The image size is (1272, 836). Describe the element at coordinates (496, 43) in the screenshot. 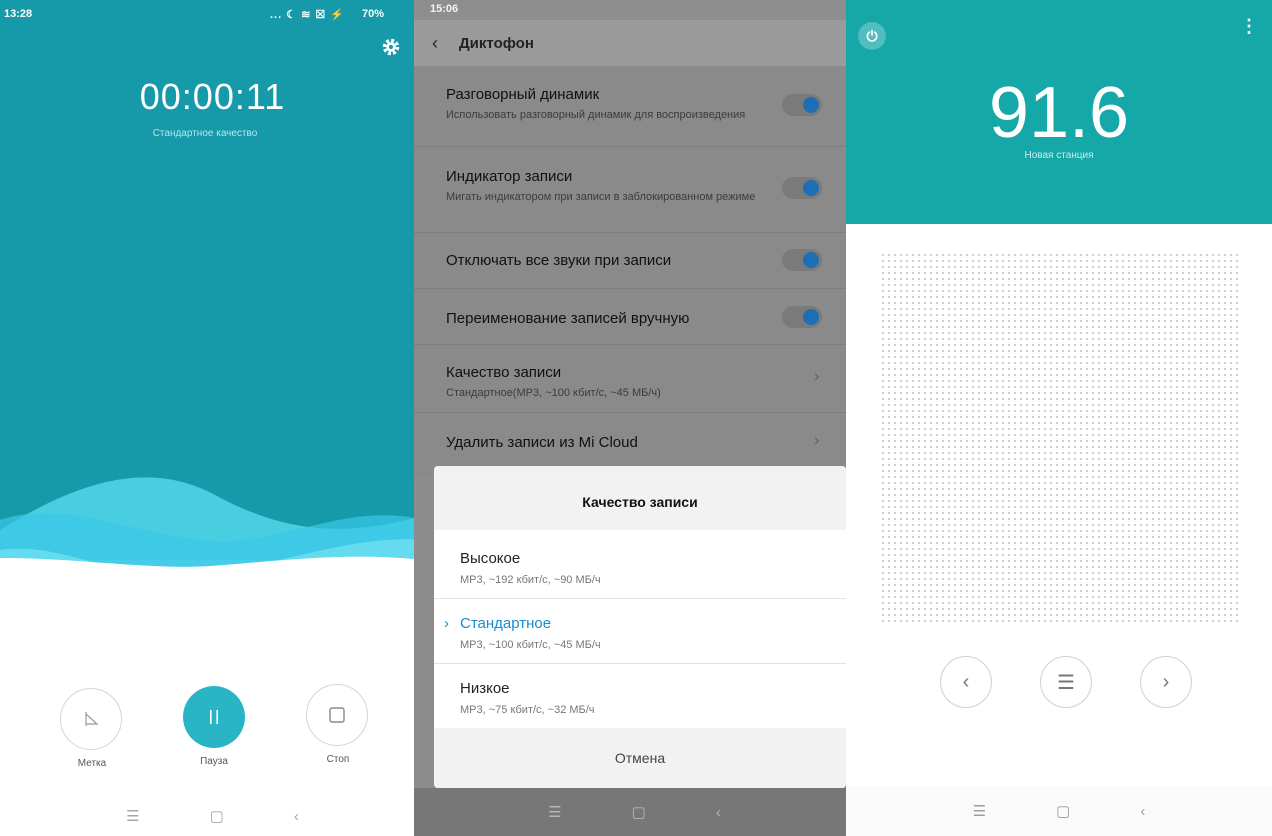

I see `page-title: Диктофон` at that location.